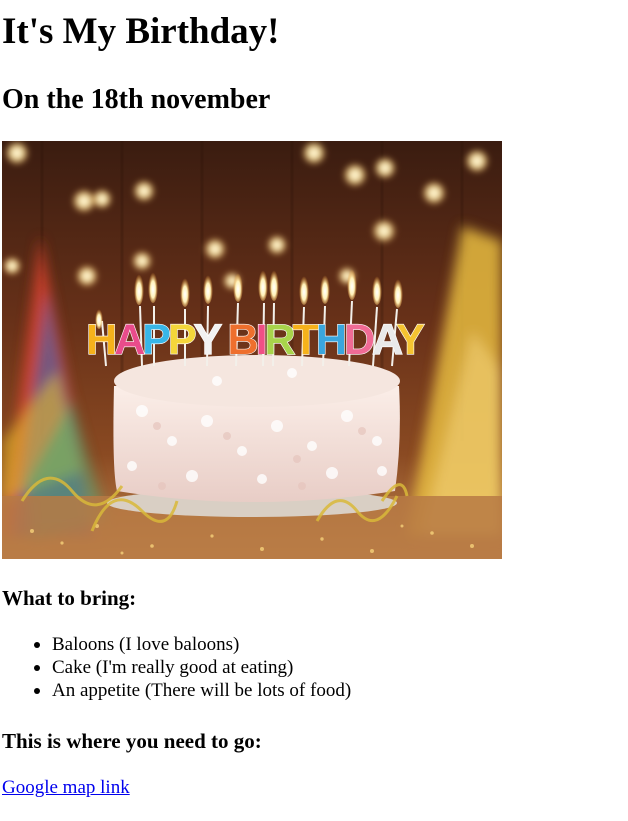  What do you see at coordinates (202, 690) in the screenshot?
I see `list-item-text: An appetite (There will be lots of food)` at bounding box center [202, 690].